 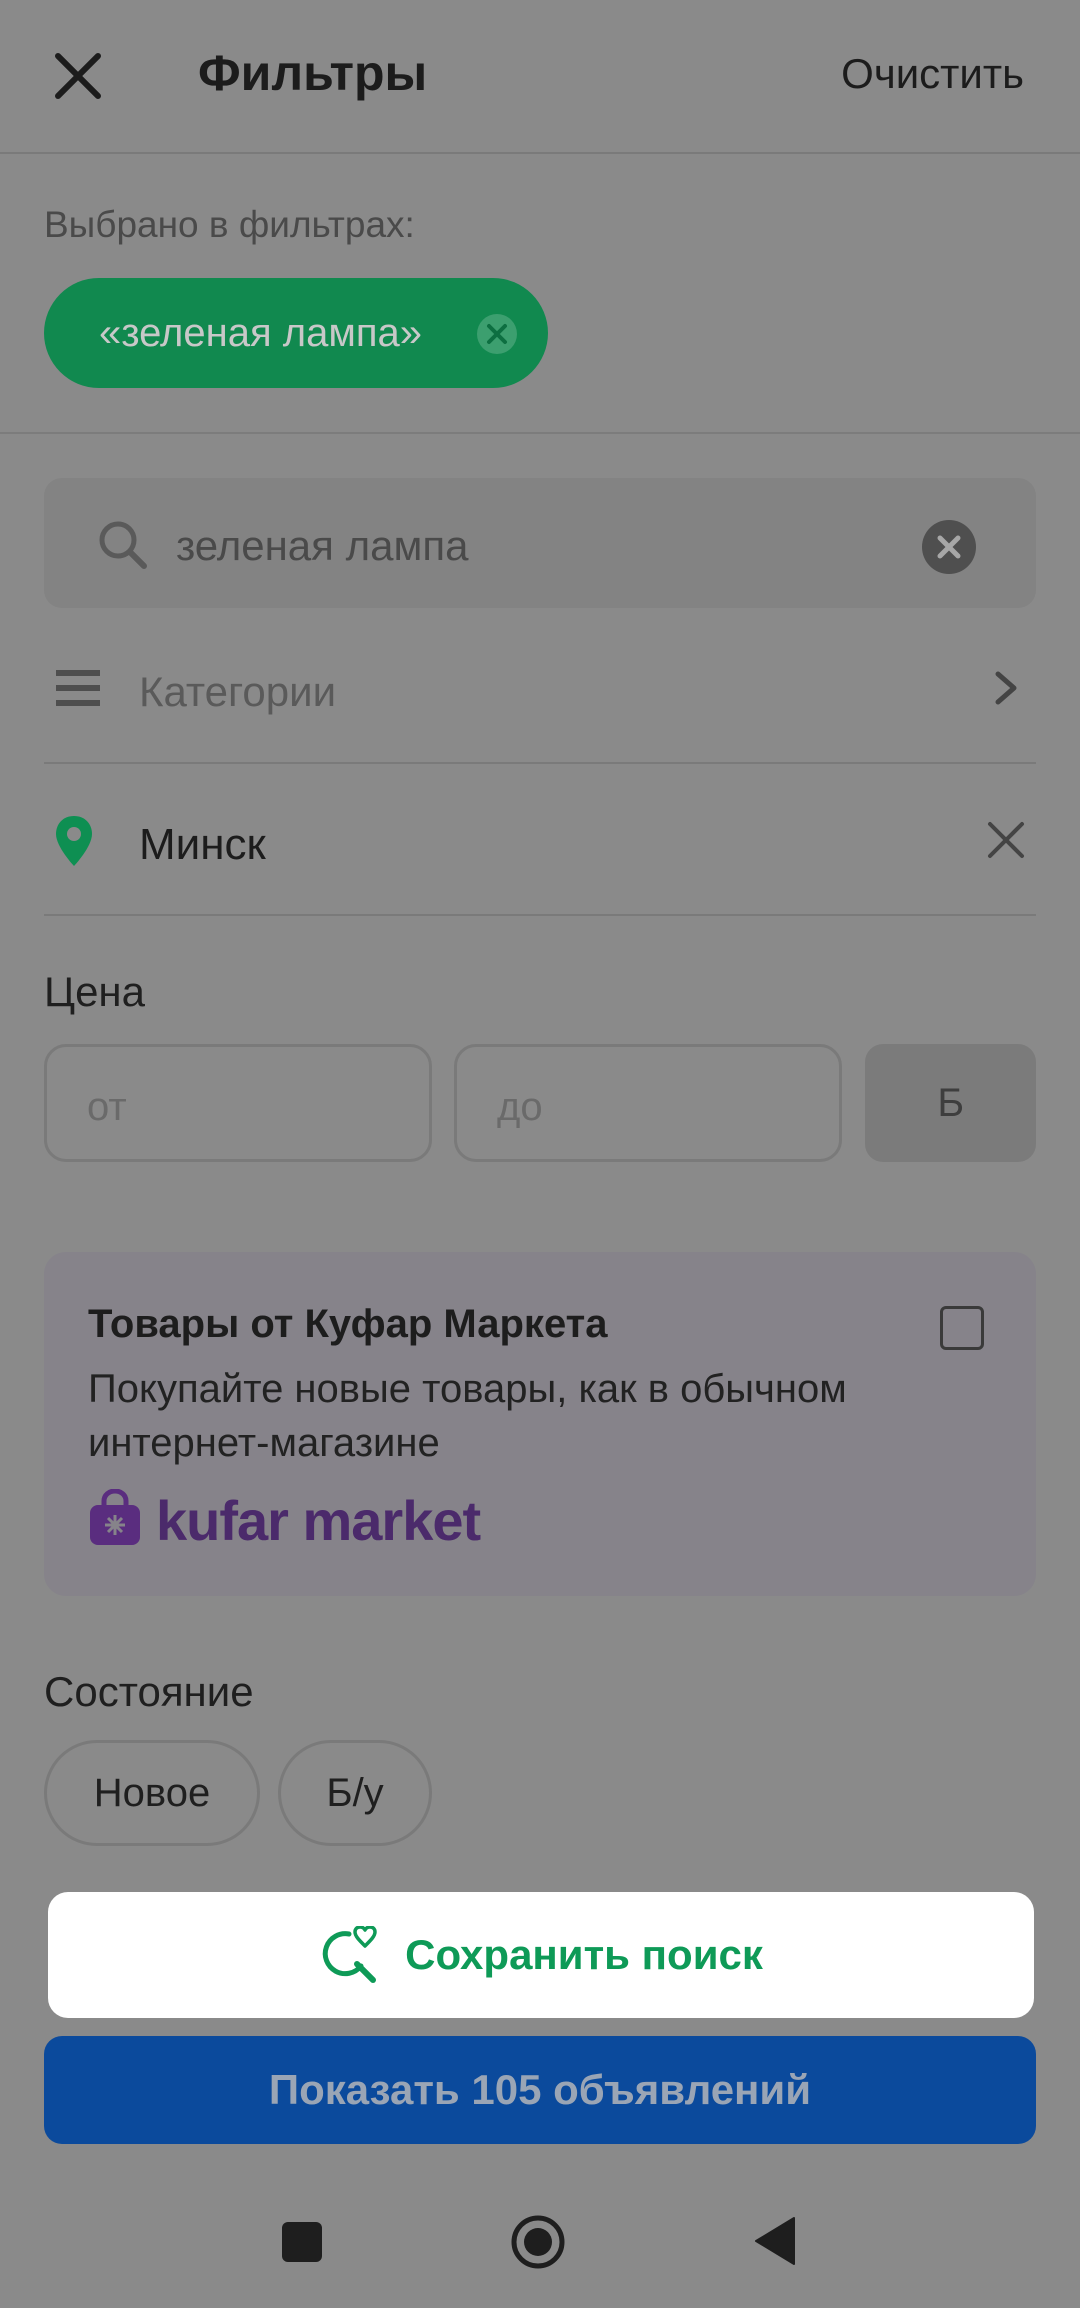 I want to click on page-title: Фильтры, so click(x=313, y=73).